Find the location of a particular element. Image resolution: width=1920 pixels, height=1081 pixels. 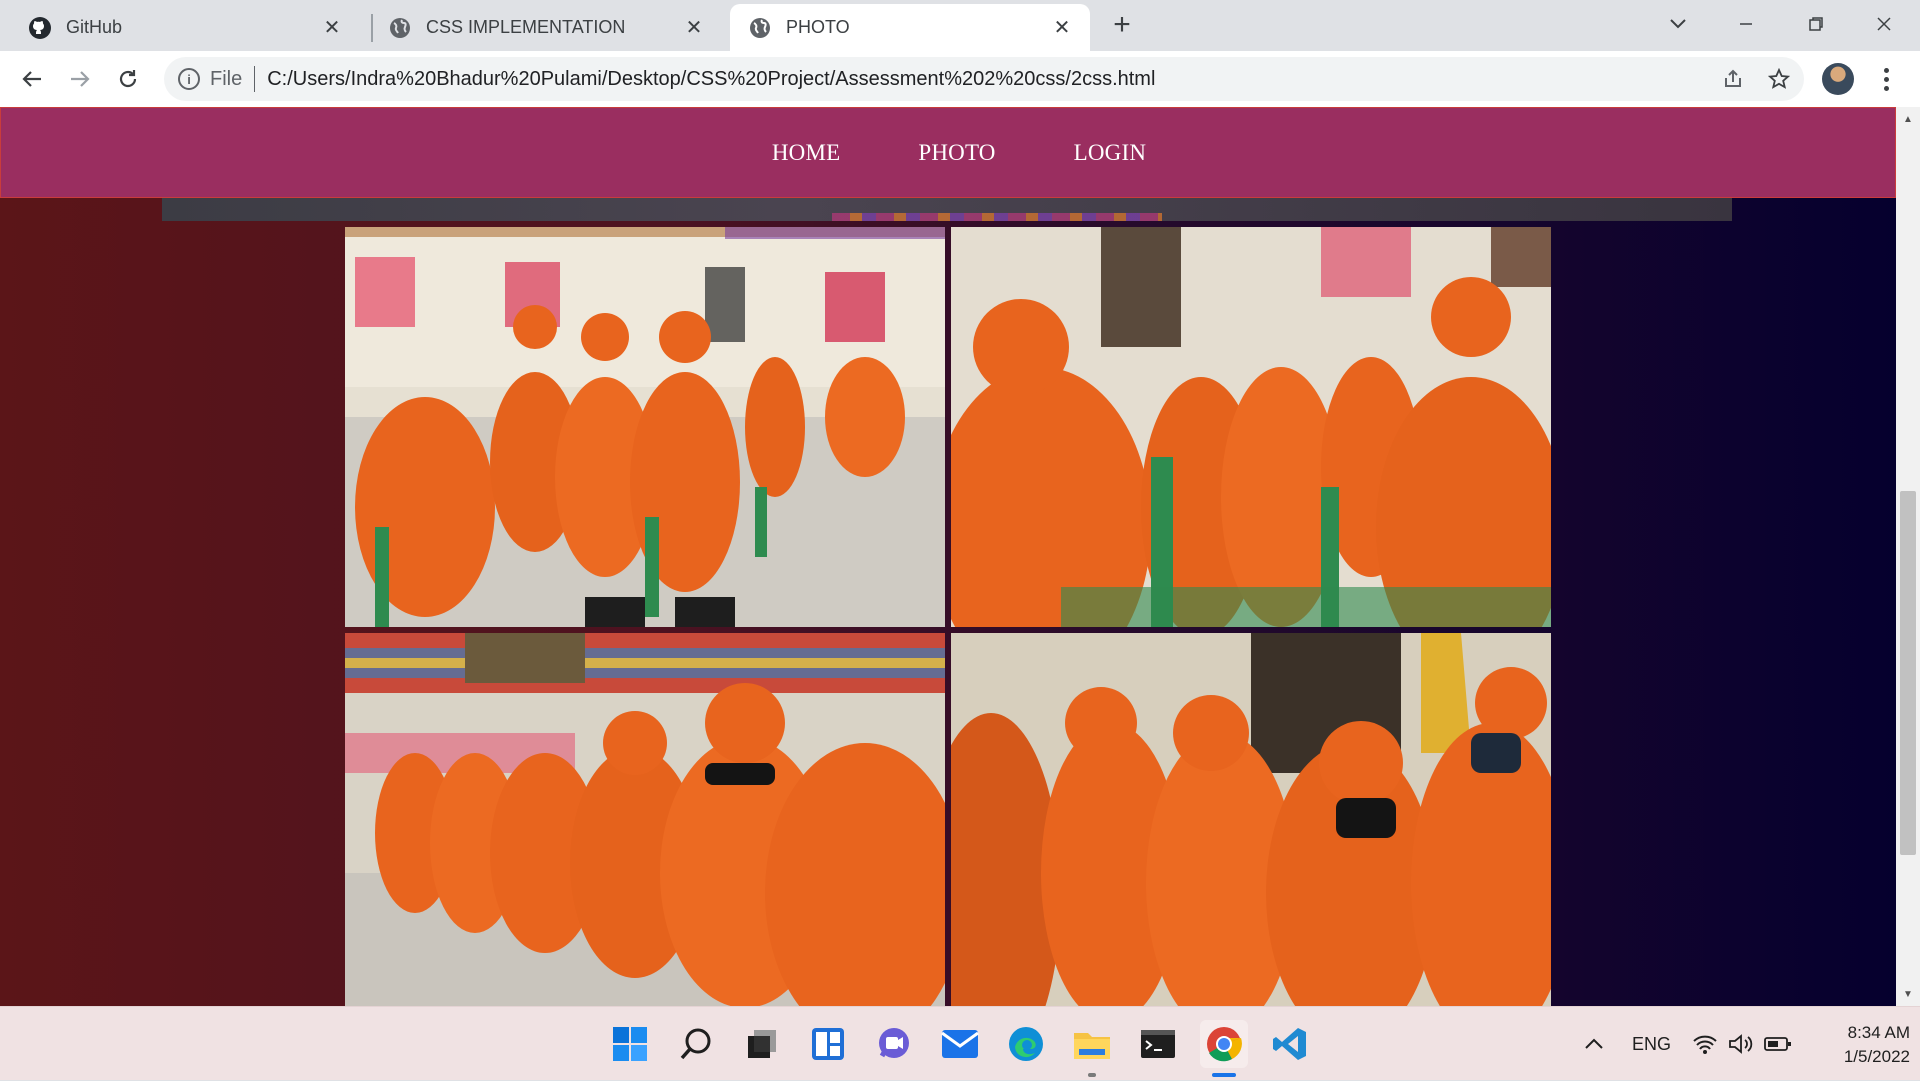

close-window-button is located at coordinates (1884, 24).